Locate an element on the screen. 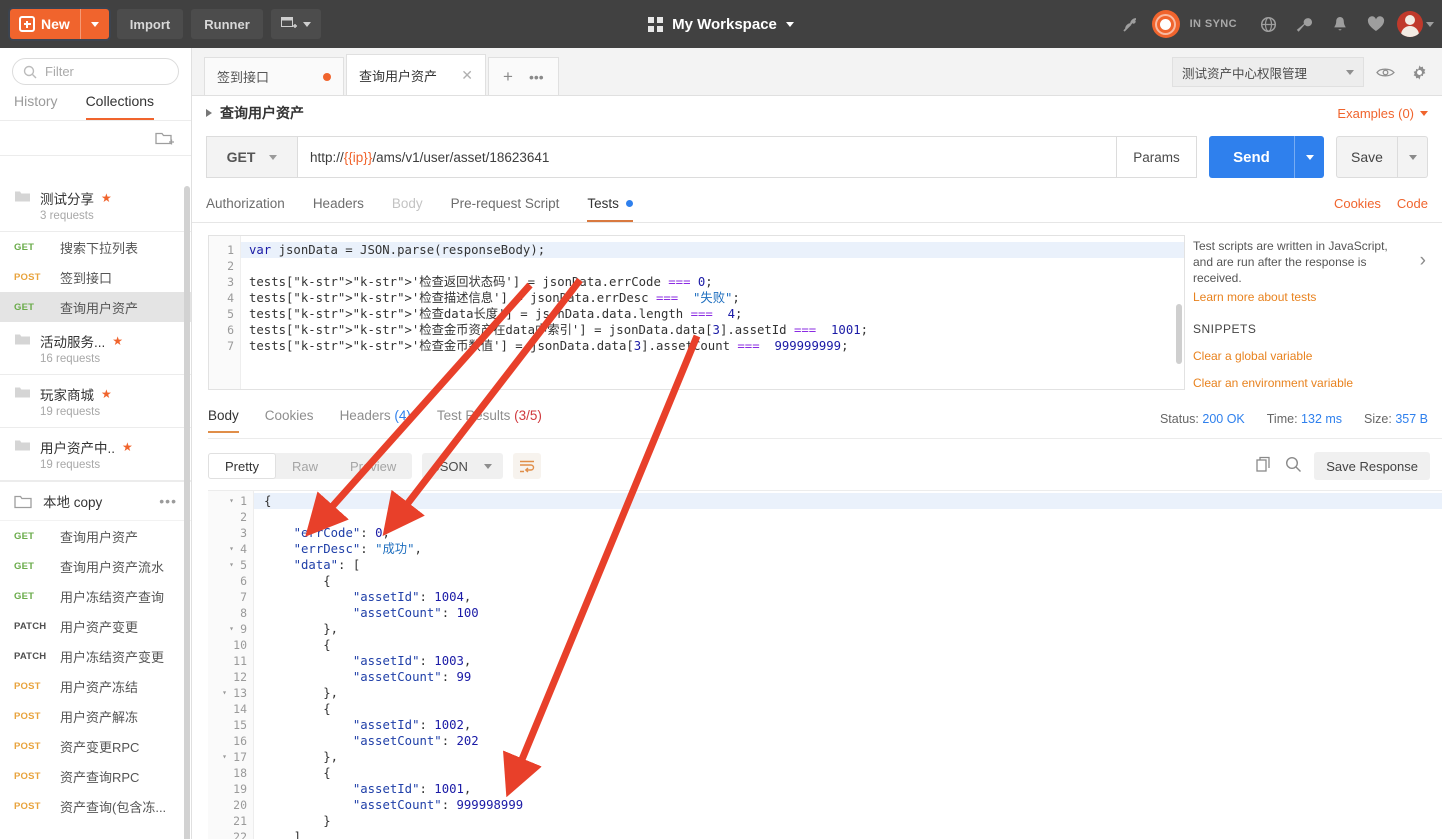 This screenshot has height=839, width=1442. request-tab-active: 查询用户资产 ✕ is located at coordinates (416, 74).